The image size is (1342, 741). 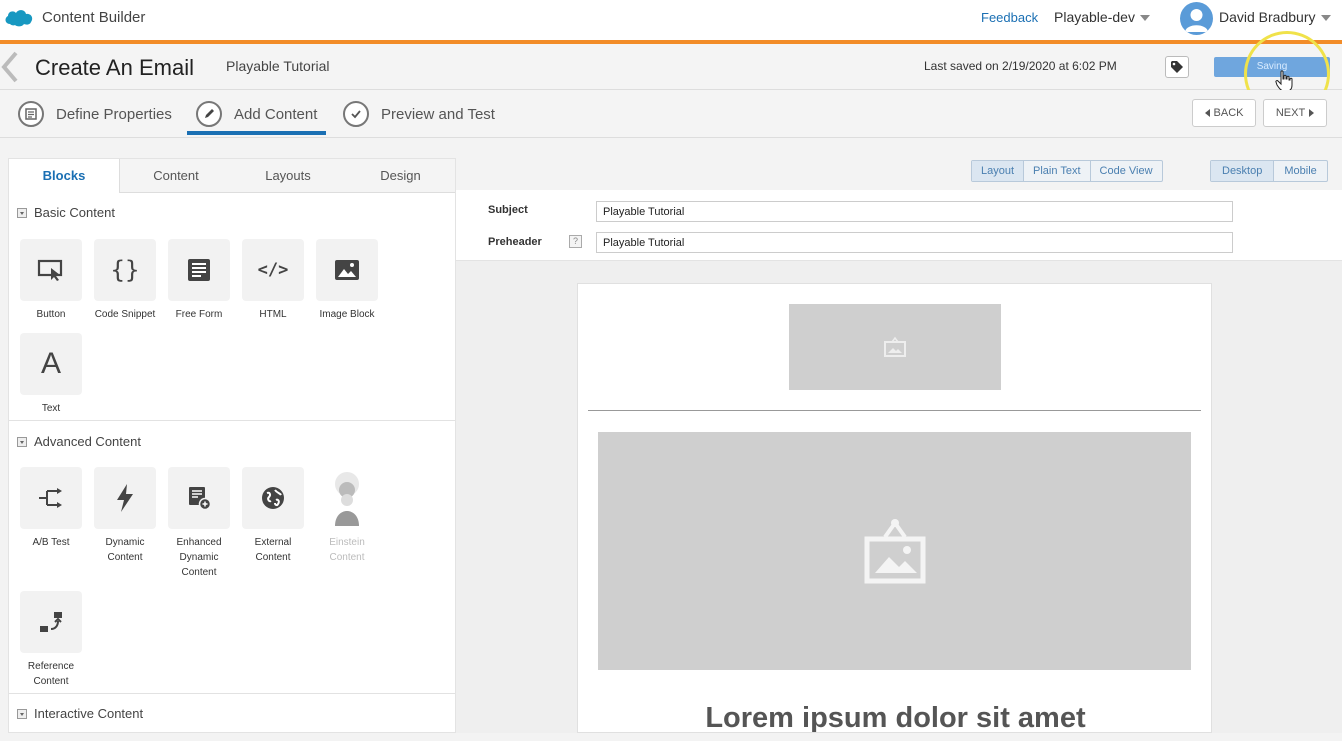 I want to click on einstein-icon, so click(x=347, y=498).